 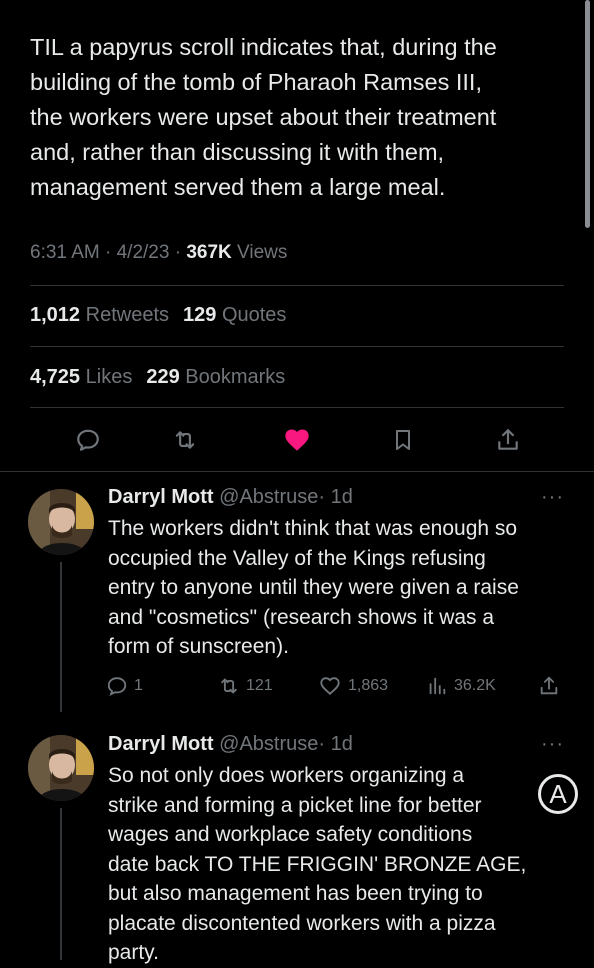 I want to click on view-count: 36.2K, so click(x=475, y=685).